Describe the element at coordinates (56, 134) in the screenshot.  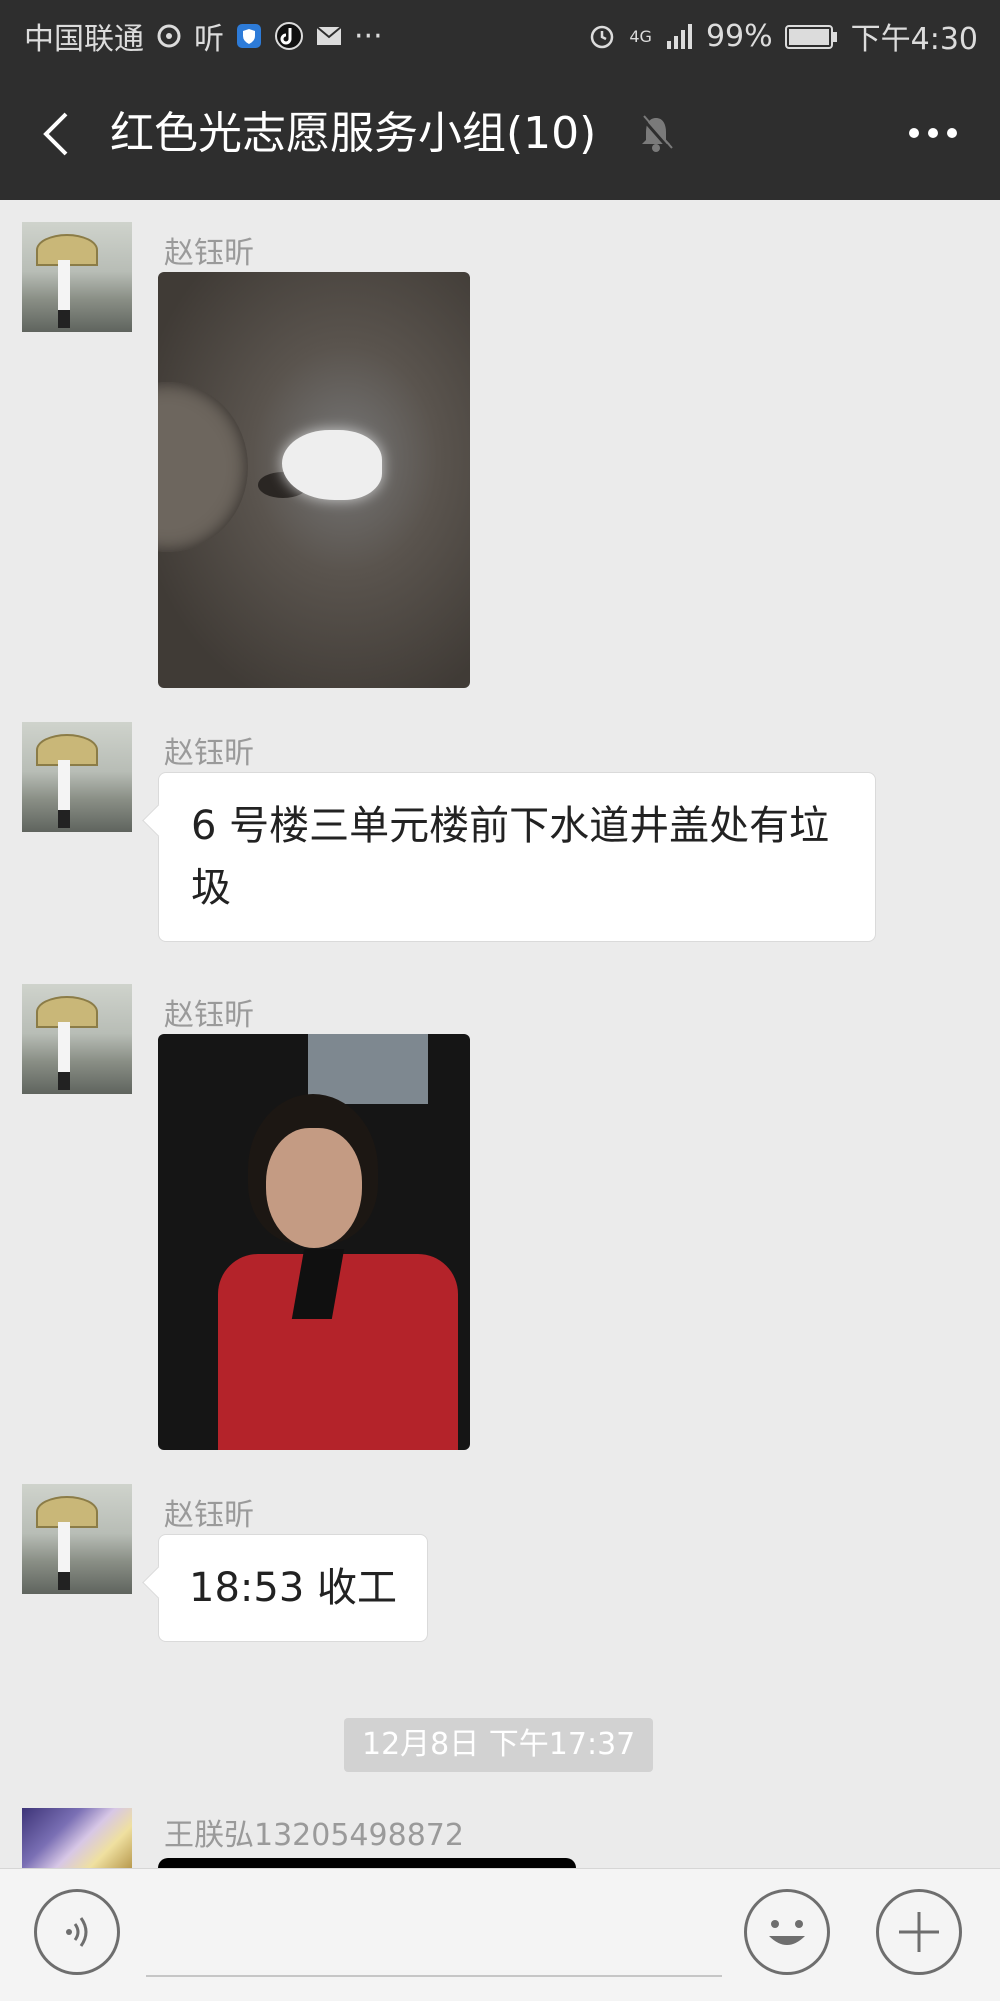
I see `back-icon` at that location.